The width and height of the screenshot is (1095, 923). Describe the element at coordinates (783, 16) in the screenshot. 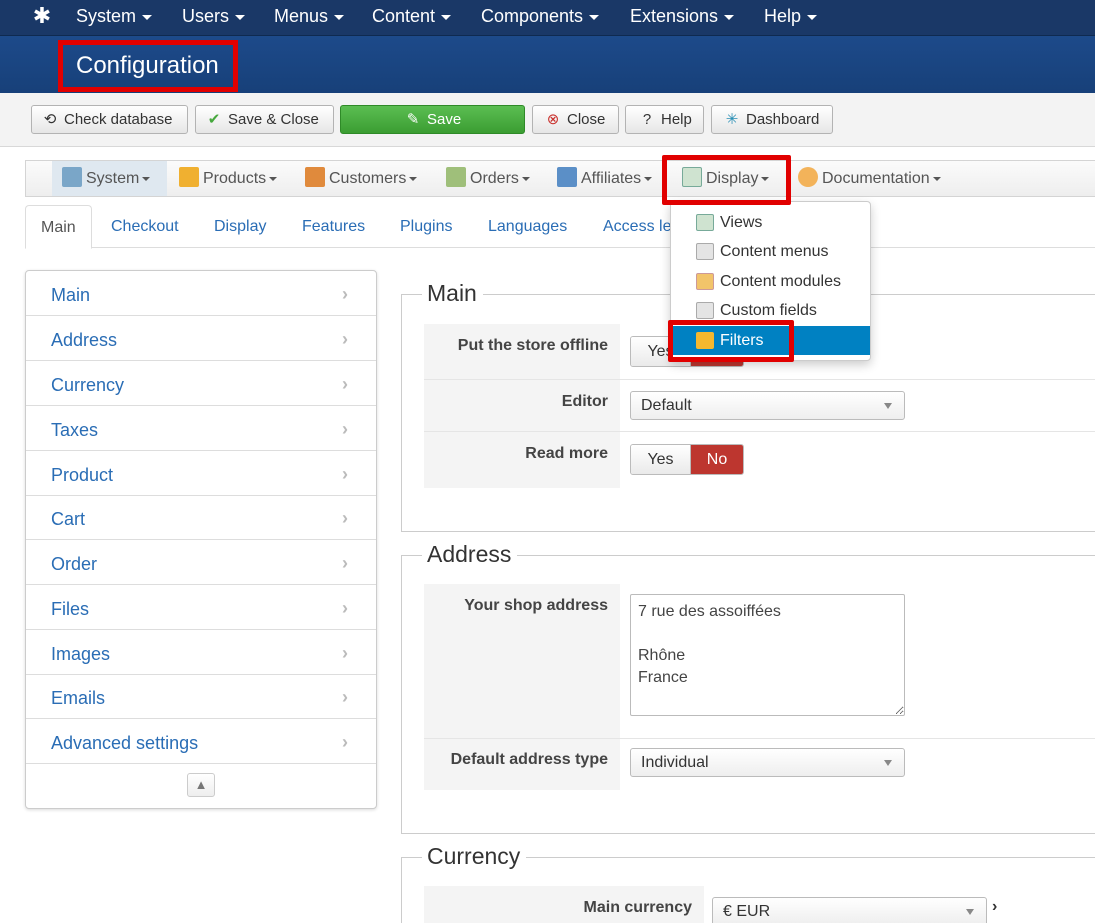

I see `topnav-help-label: Help` at that location.